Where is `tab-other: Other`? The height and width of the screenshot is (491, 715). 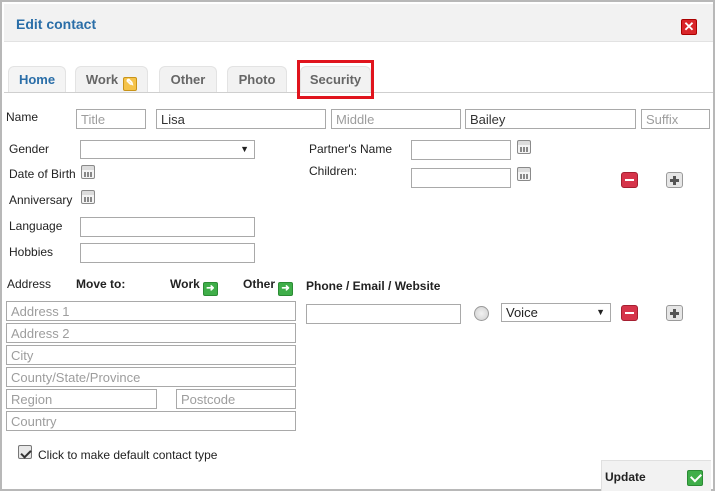 tab-other: Other is located at coordinates (188, 79).